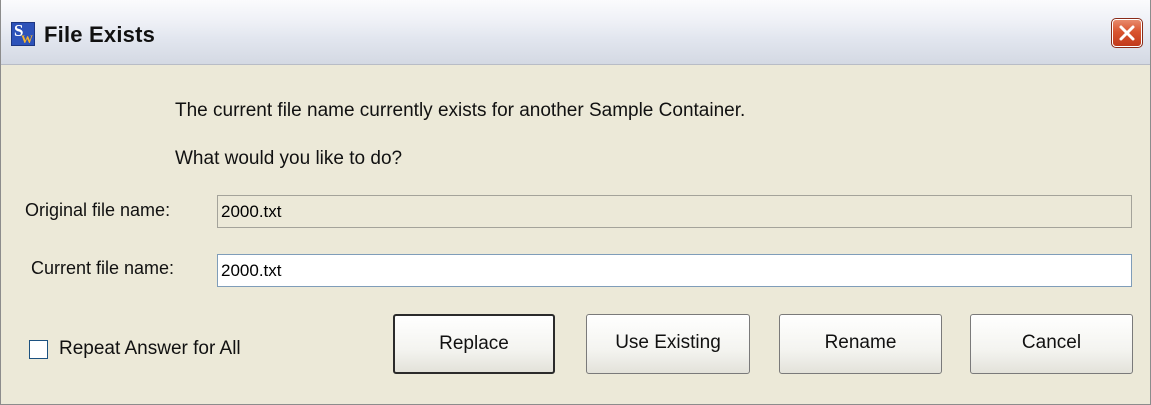  I want to click on replace-button: Replace, so click(474, 344).